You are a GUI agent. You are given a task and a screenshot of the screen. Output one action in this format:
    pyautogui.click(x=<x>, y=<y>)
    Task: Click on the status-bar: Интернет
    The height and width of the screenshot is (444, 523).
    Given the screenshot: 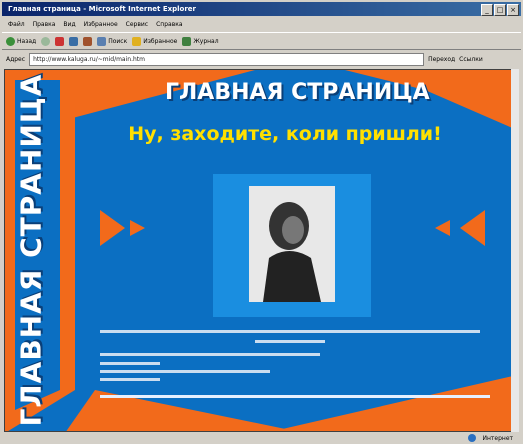 What is the action you would take?
    pyautogui.click(x=261, y=438)
    